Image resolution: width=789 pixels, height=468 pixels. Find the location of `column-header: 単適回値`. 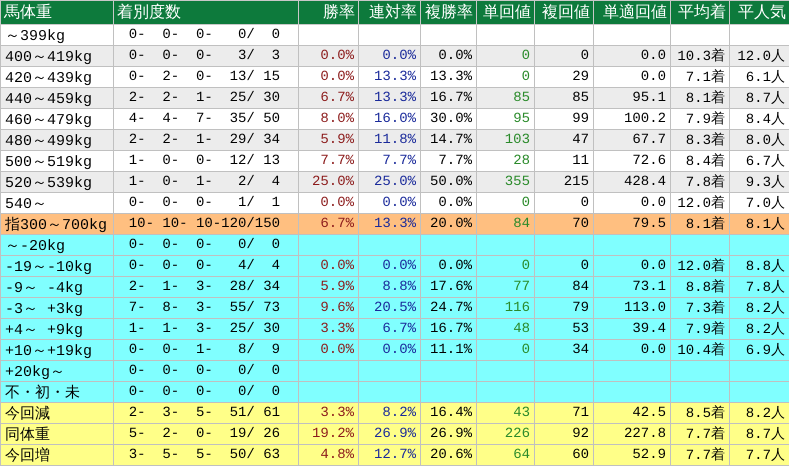

column-header: 単適回値 is located at coordinates (632, 12).